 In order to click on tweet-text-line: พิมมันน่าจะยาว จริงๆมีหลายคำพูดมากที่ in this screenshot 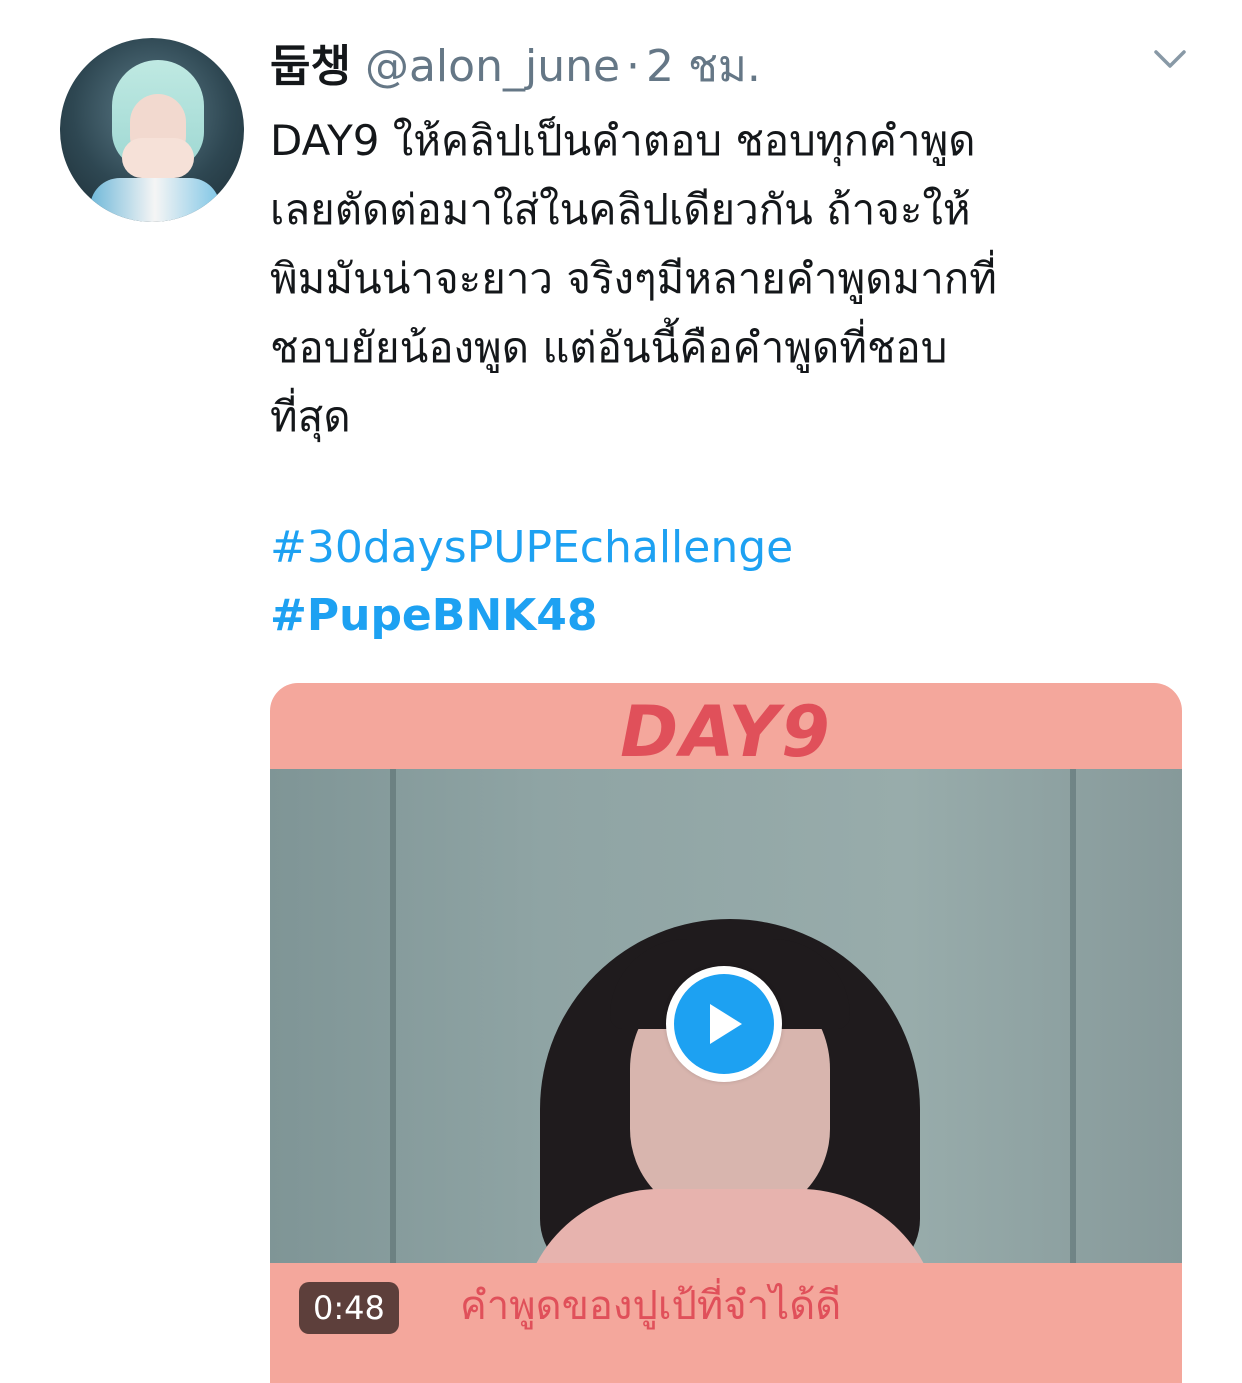, I will do `click(633, 278)`.